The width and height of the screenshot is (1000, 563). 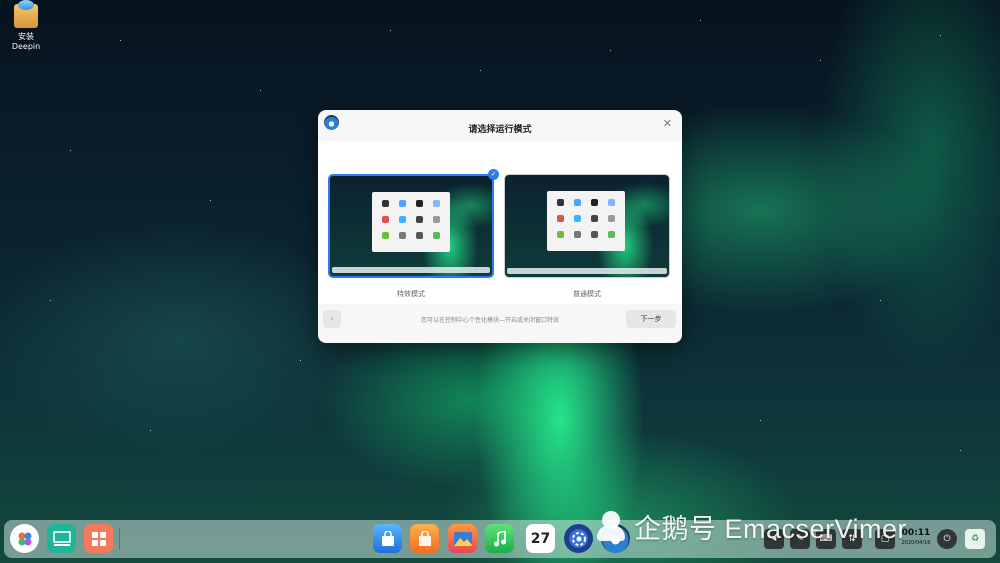 I want to click on selected-check-icon: ✓, so click(x=493, y=174).